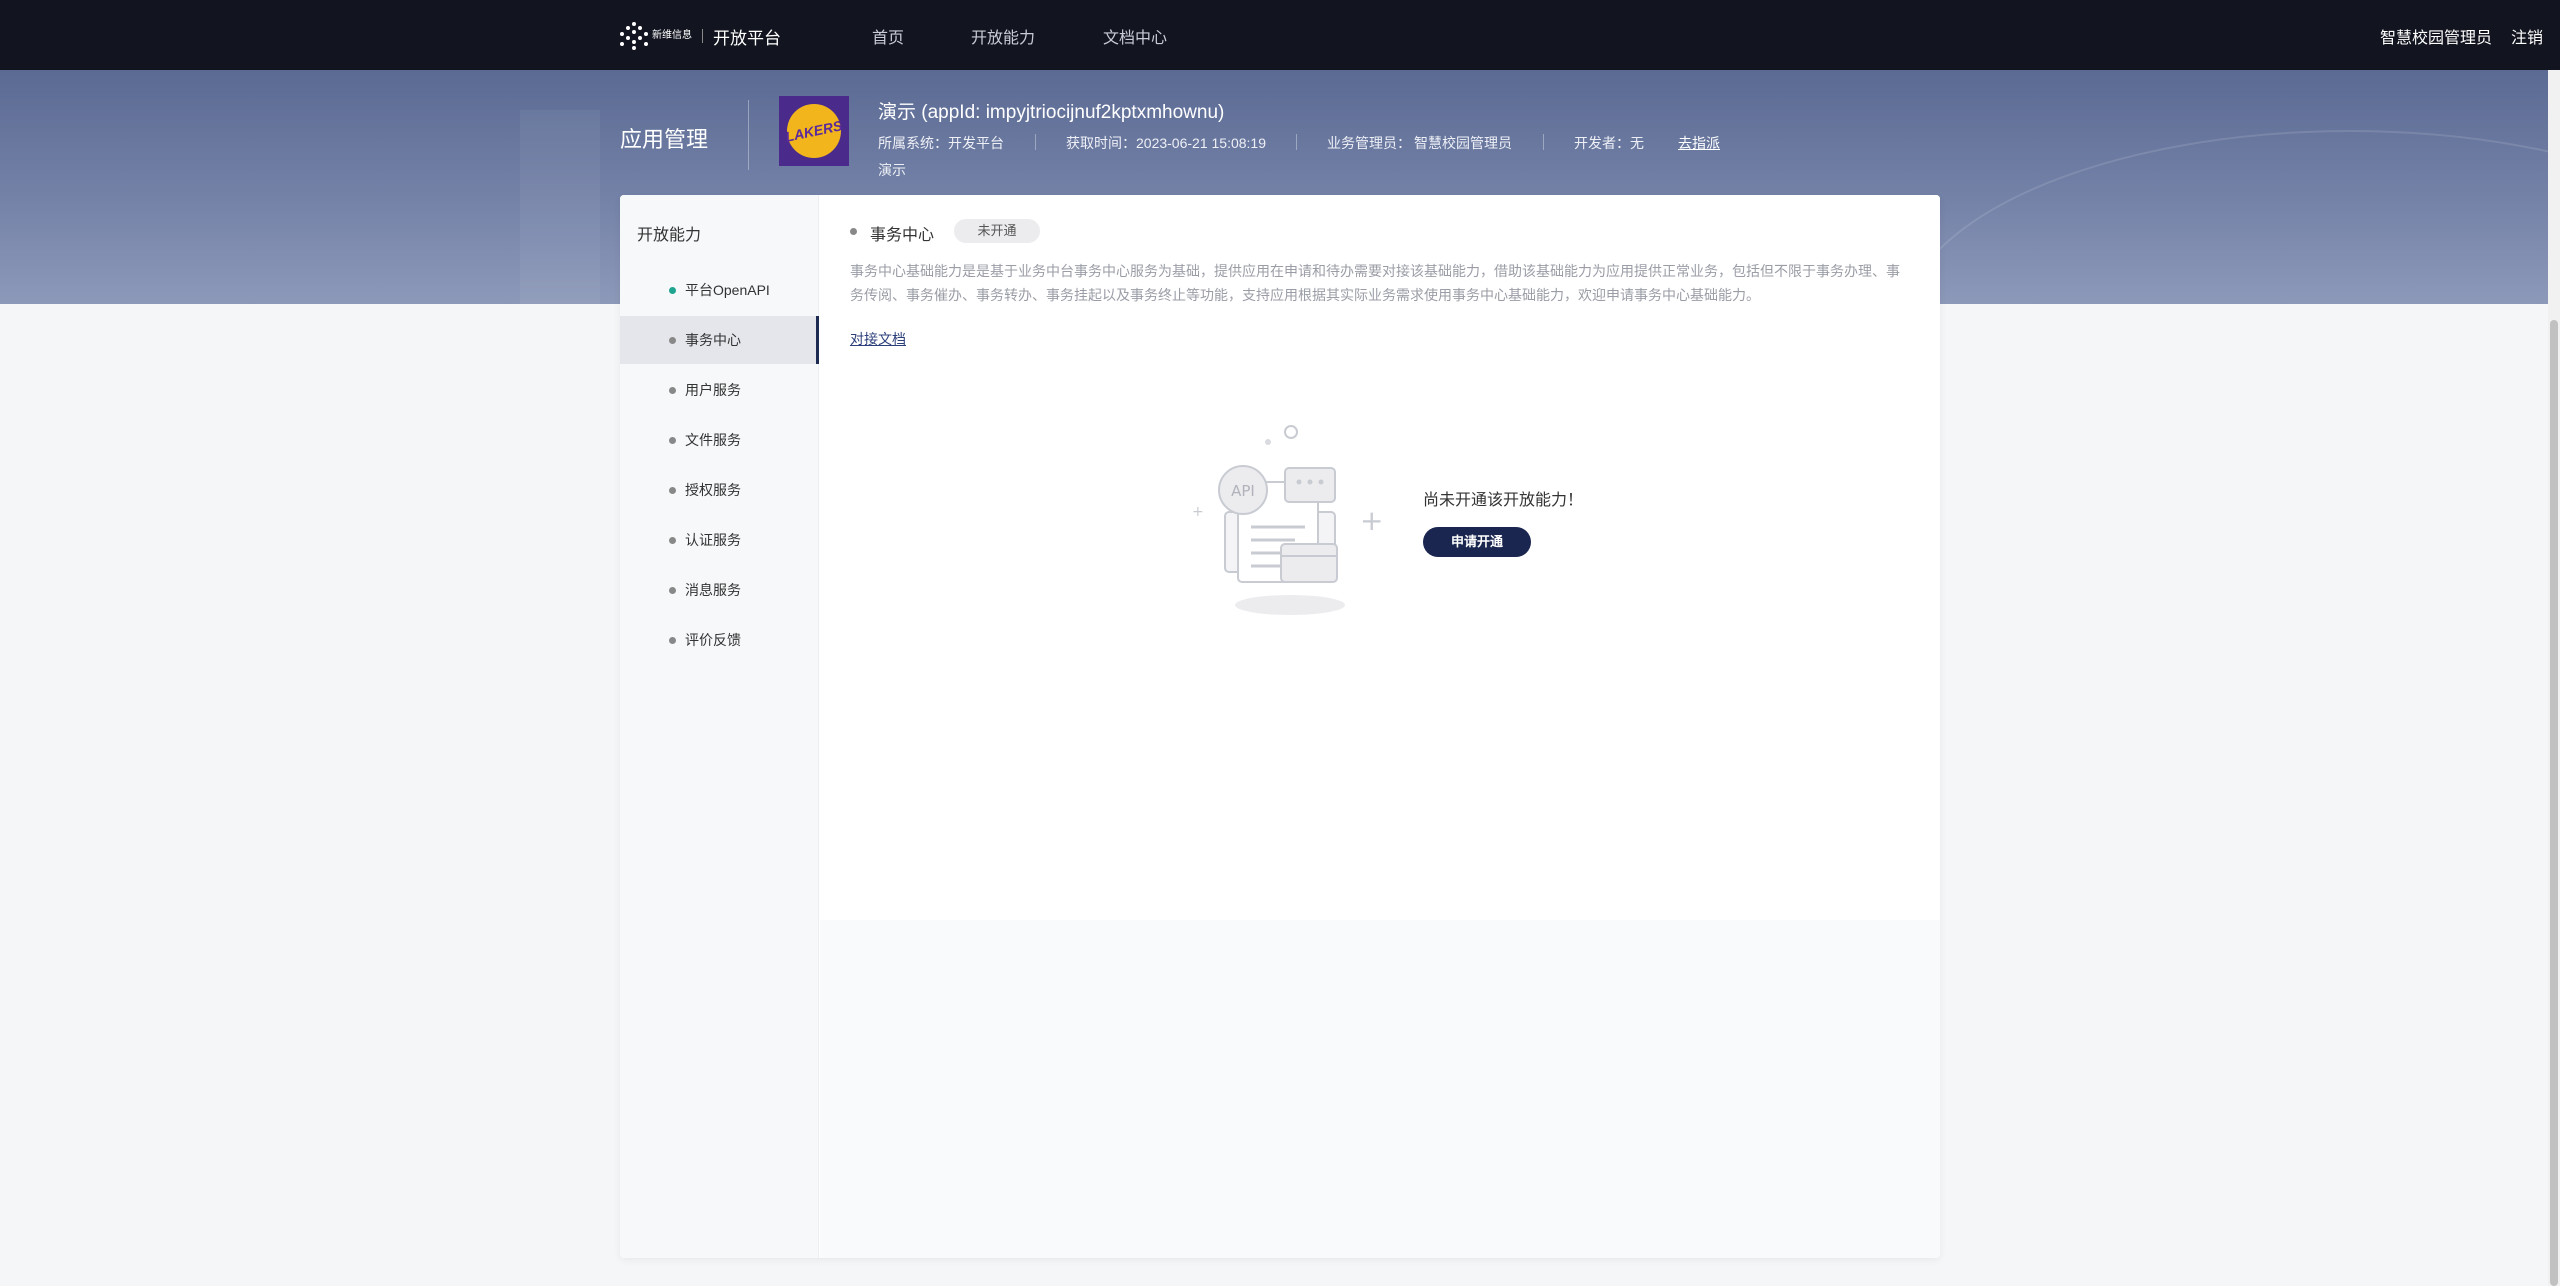 Image resolution: width=2560 pixels, height=1286 pixels. Describe the element at coordinates (878, 339) in the screenshot. I see `integration-doc-link: 对接文档` at that location.